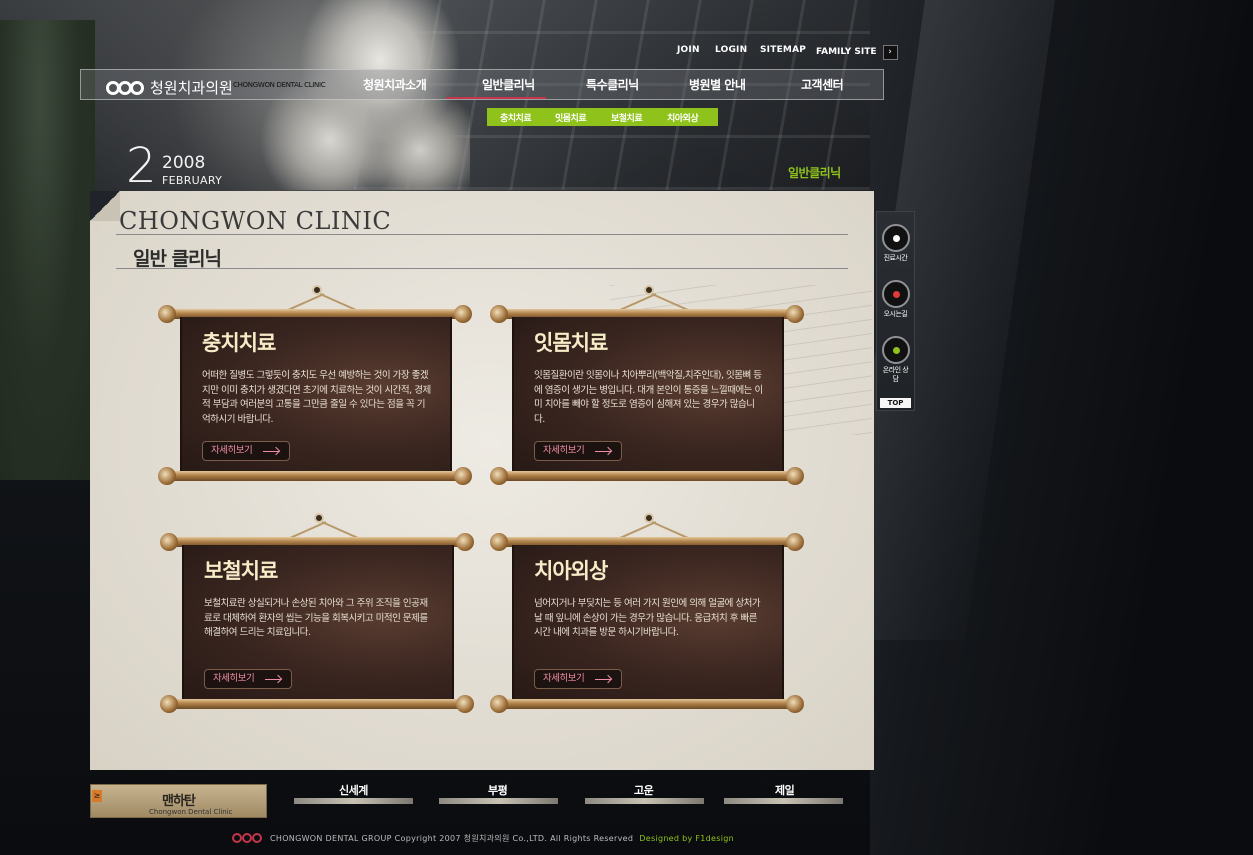  What do you see at coordinates (516, 117) in the screenshot?
I see `subnav-item-cavity: 충치치료` at bounding box center [516, 117].